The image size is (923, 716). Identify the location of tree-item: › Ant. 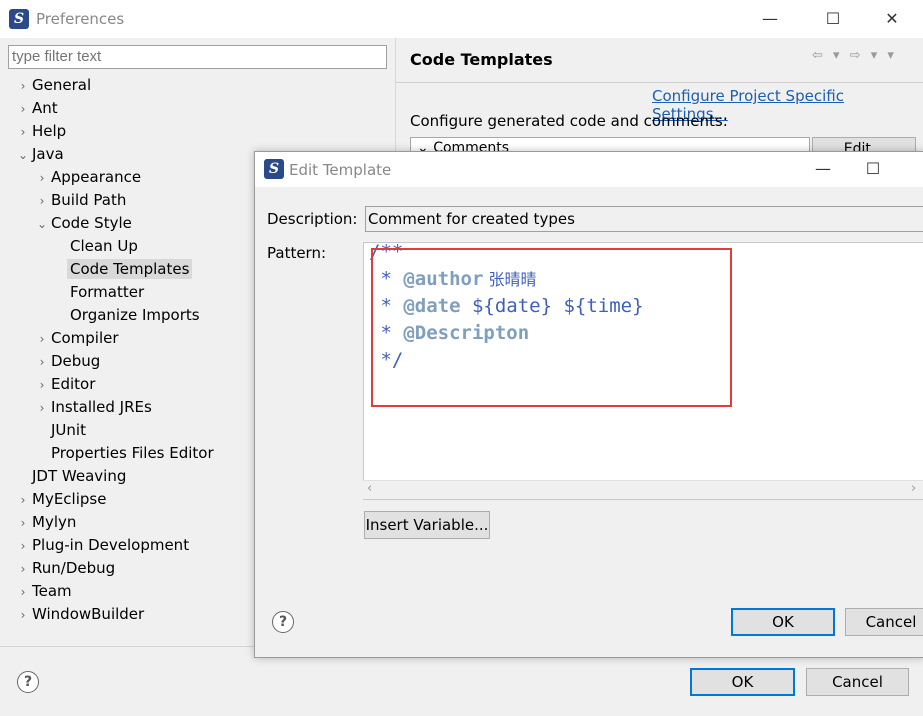
(36, 108).